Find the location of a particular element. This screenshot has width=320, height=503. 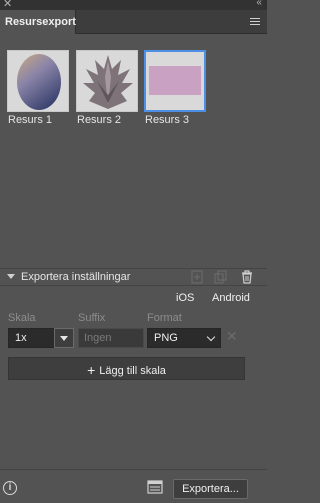

close-icon: ✕ is located at coordinates (7, 5).